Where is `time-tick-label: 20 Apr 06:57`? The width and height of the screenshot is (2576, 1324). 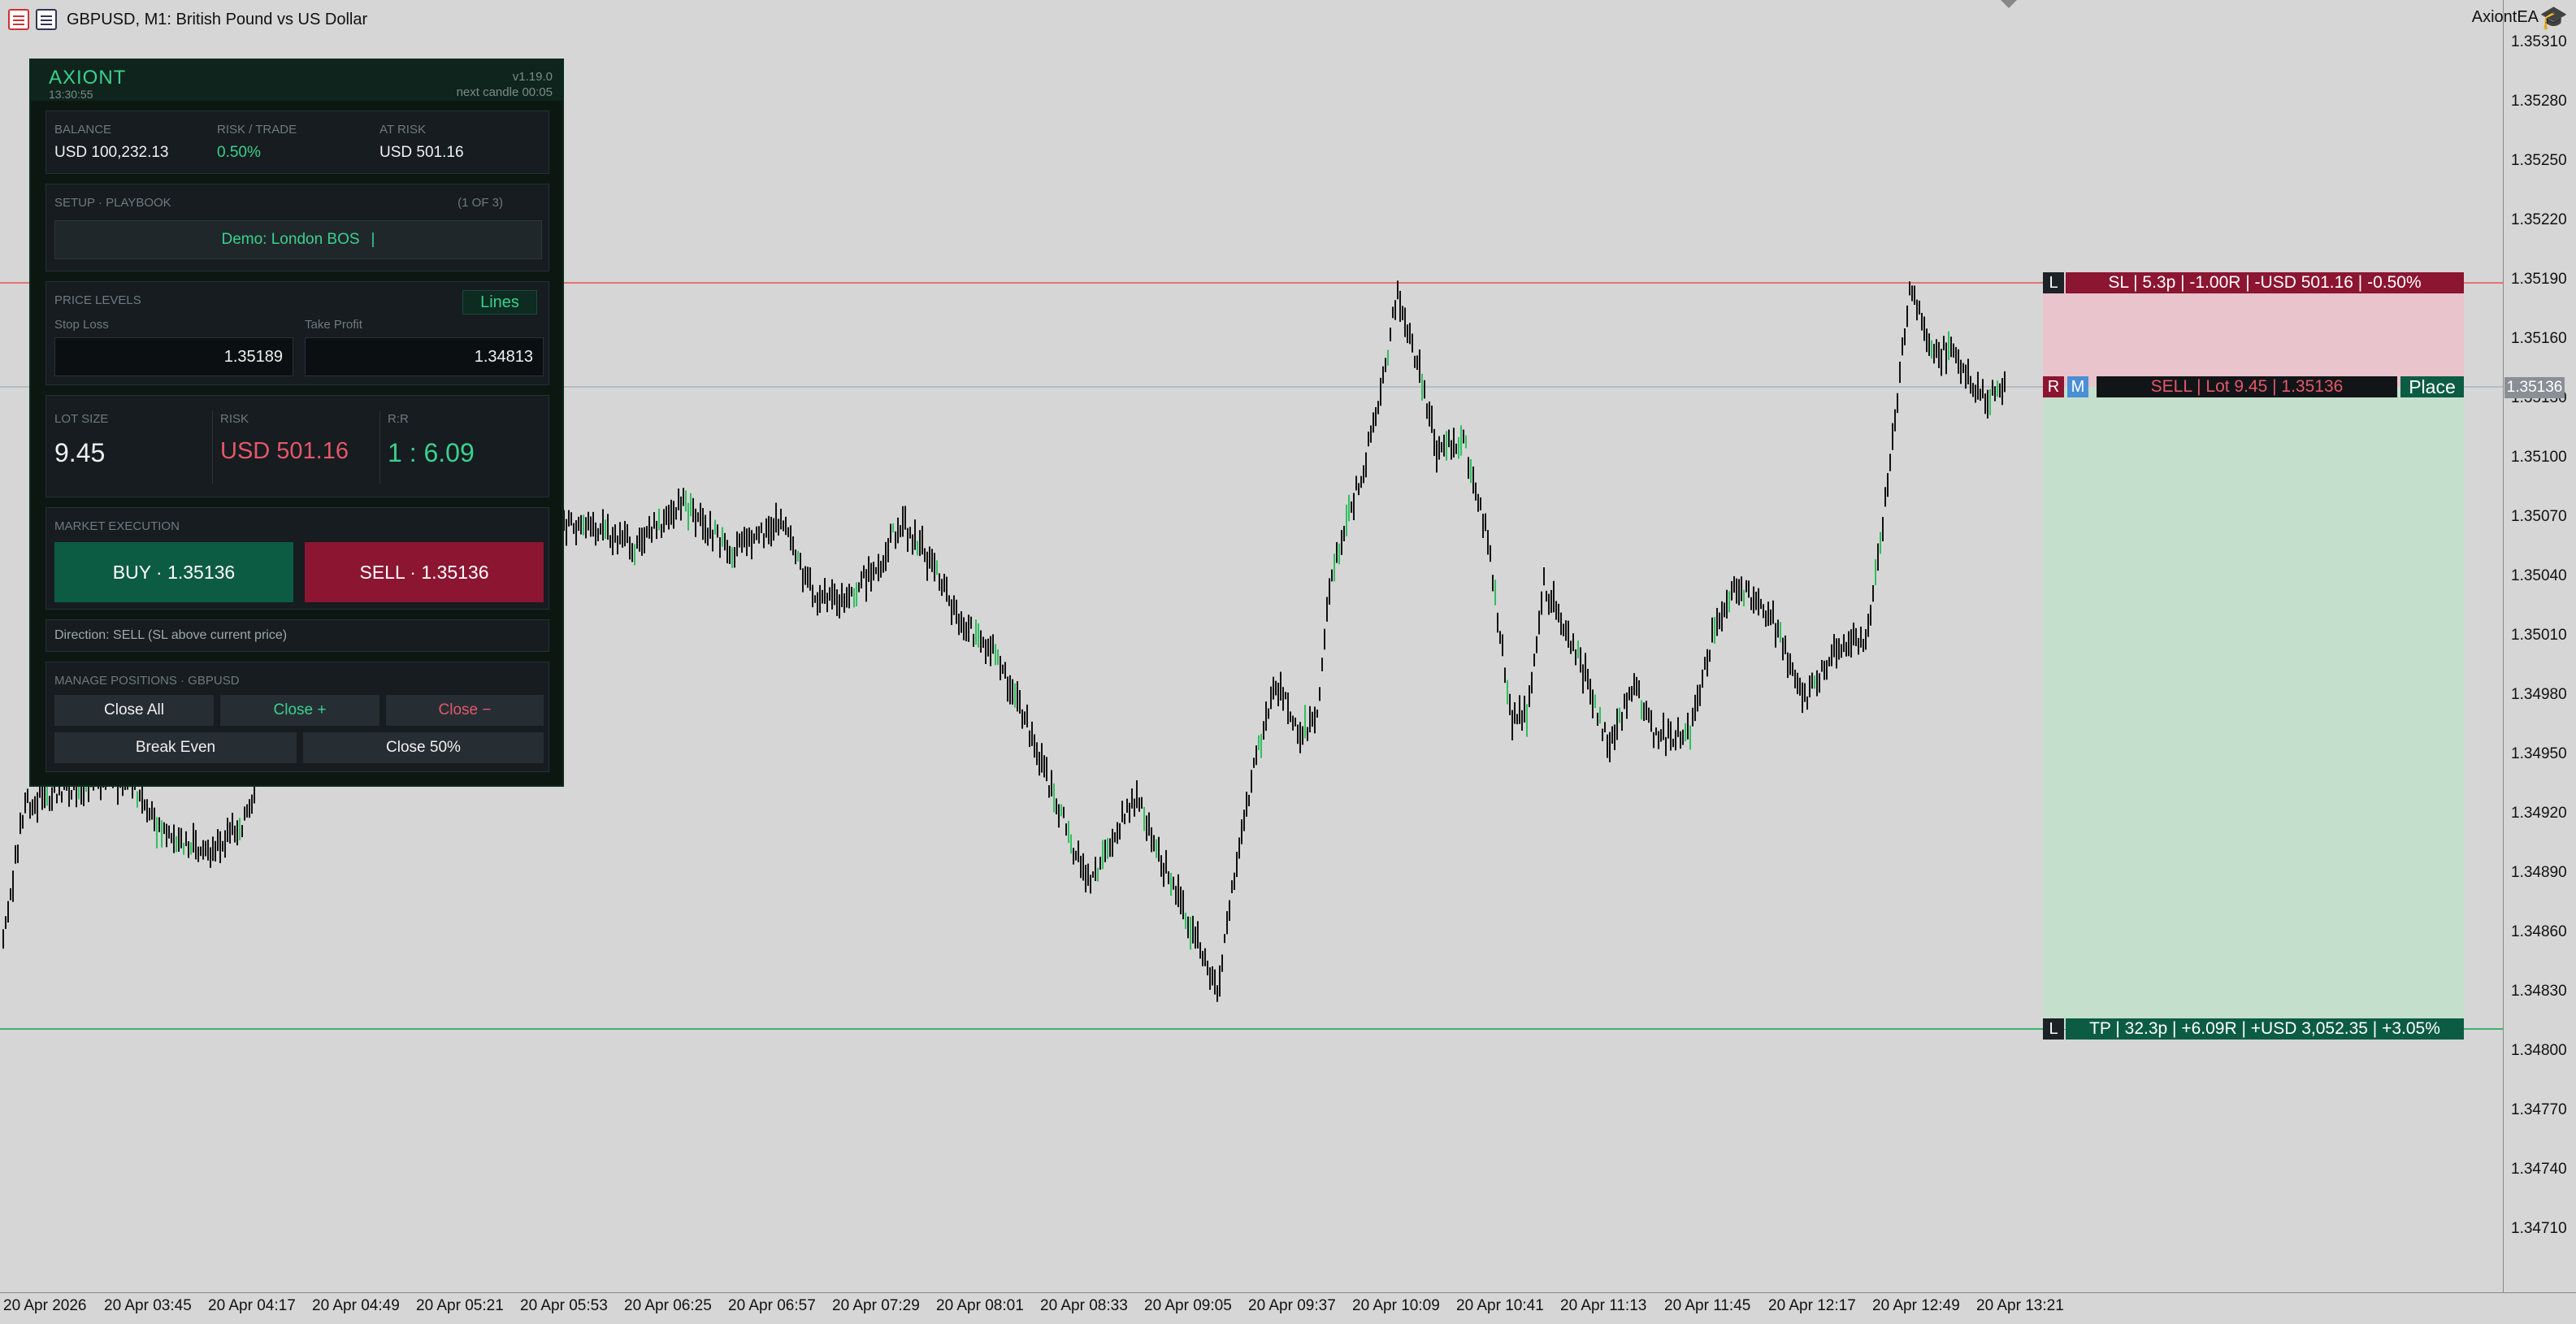
time-tick-label: 20 Apr 06:57 is located at coordinates (772, 1306).